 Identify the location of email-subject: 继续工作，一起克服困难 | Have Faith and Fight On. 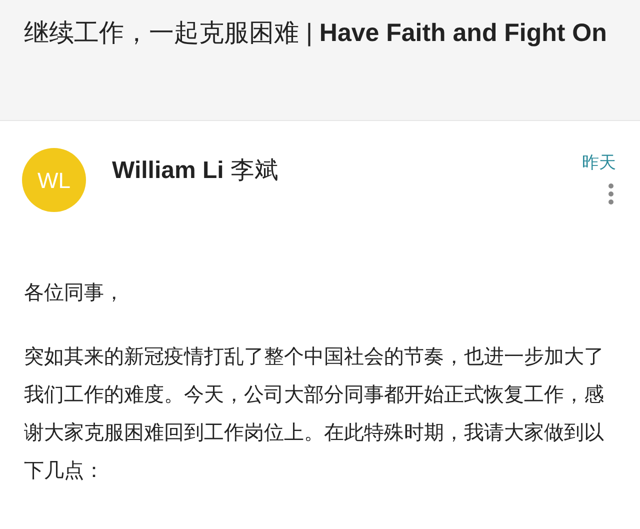
(316, 33).